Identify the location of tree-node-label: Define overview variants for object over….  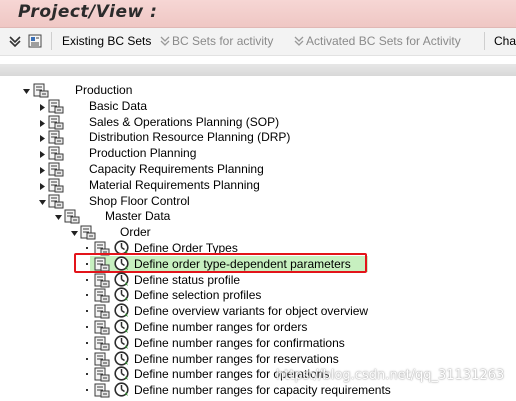
(251, 311).